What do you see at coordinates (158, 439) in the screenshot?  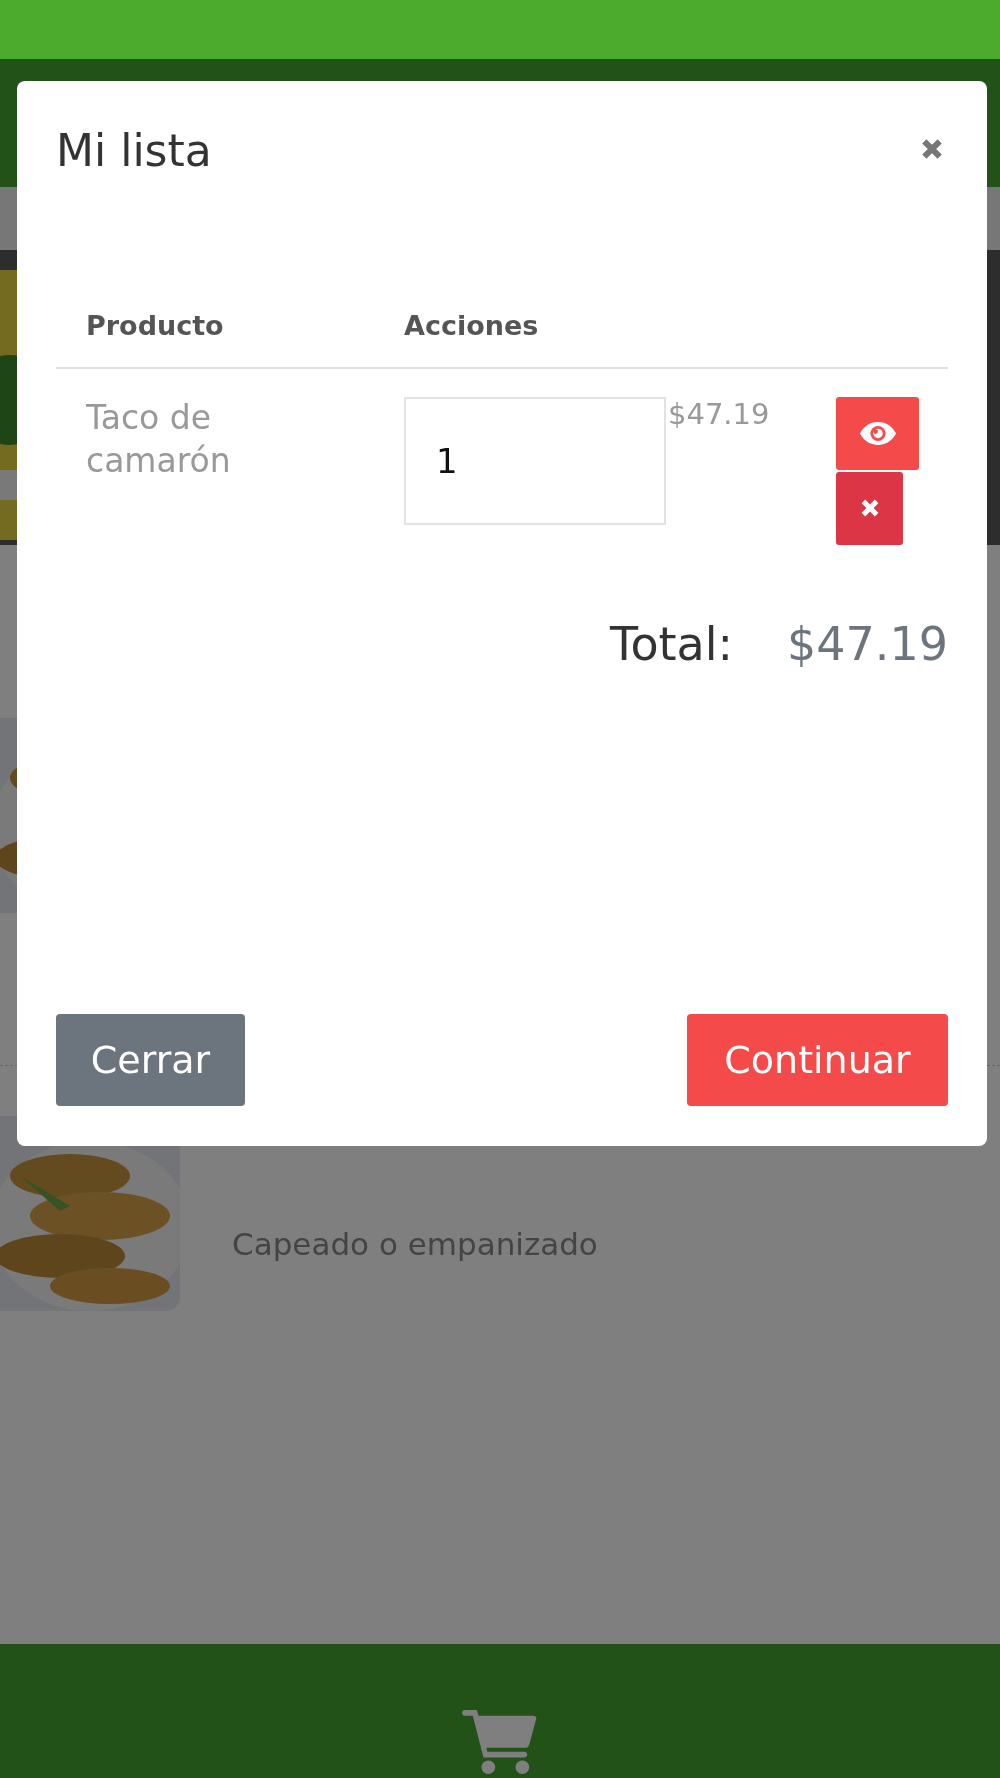 I see `product-name: Taco de camarón` at bounding box center [158, 439].